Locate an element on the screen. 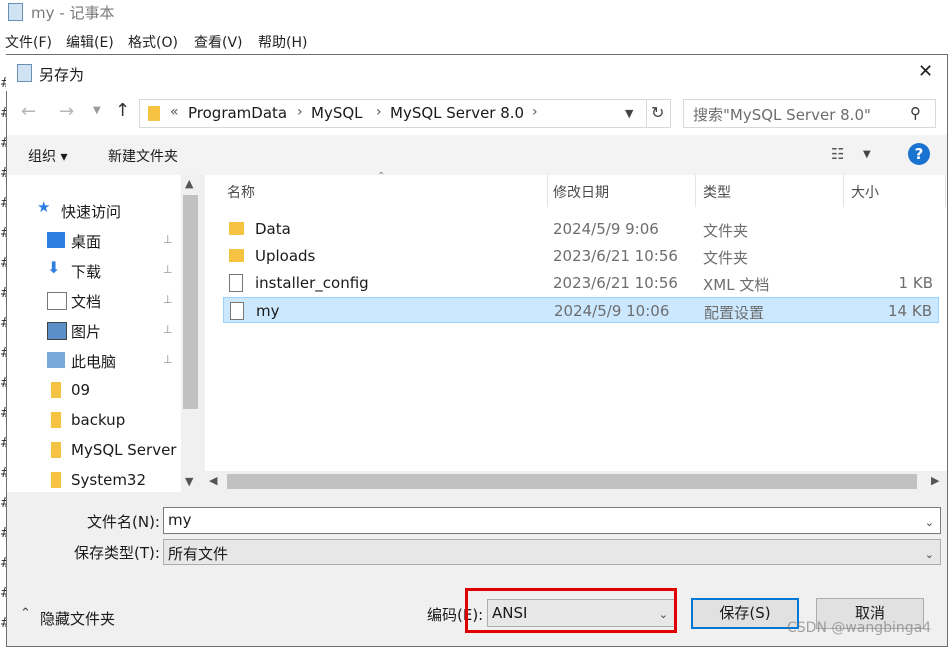 Image resolution: width=948 pixels, height=647 pixels. filetype-select: 所有文件 ⌄ is located at coordinates (552, 552).